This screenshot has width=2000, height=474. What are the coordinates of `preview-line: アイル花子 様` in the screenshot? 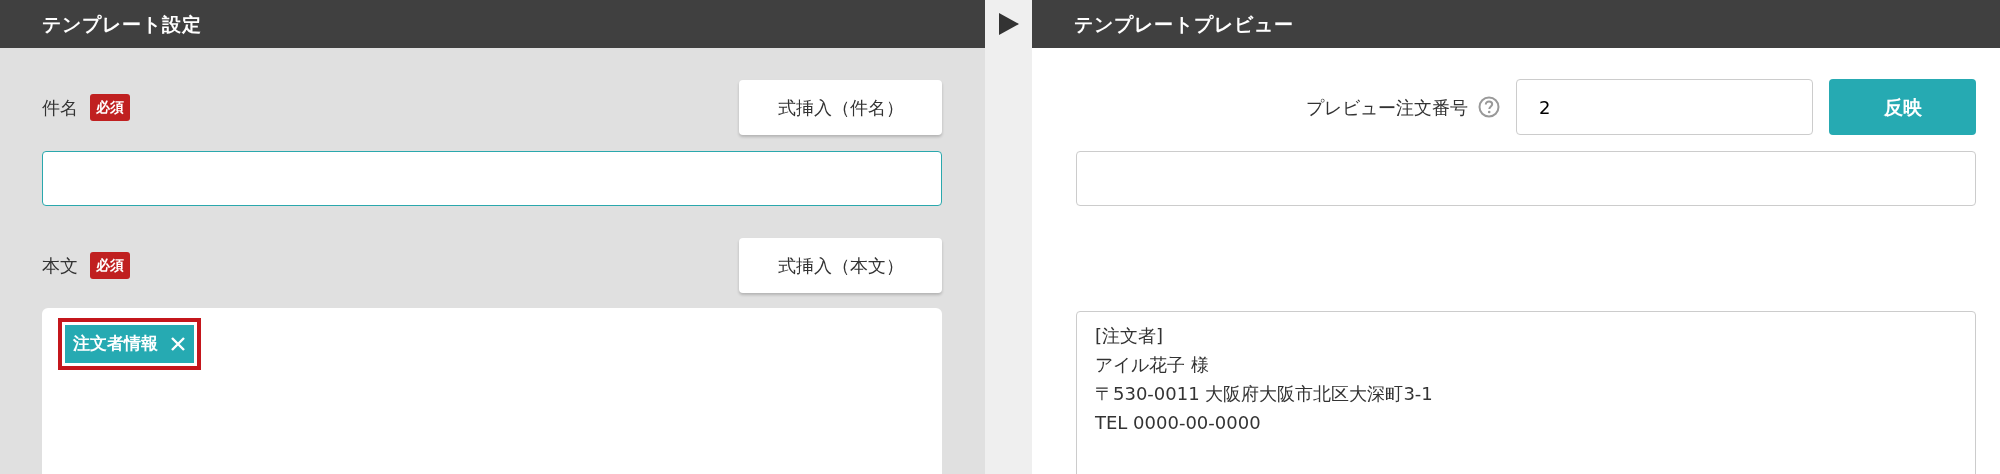 It's located at (1152, 365).